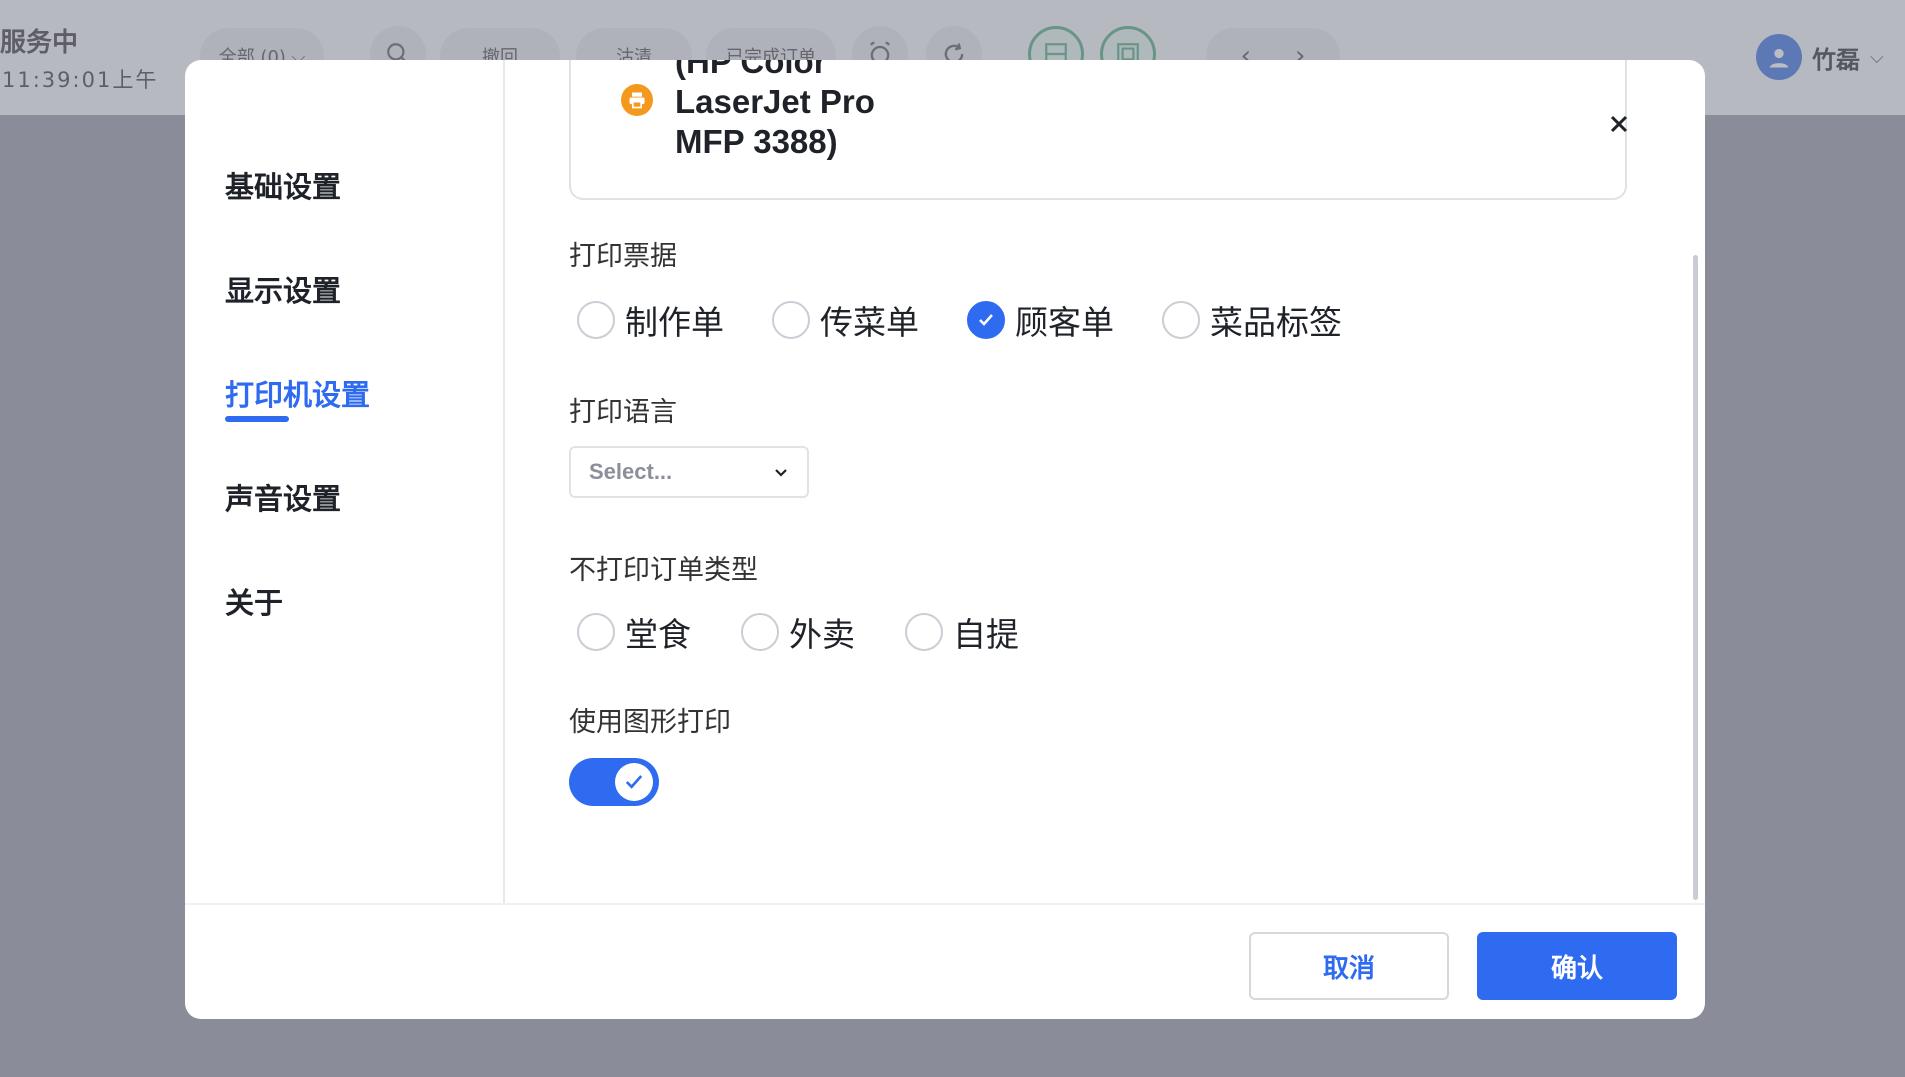 This screenshot has height=1077, width=1905. I want to click on user-menu: 竹磊 ⌵, so click(1820, 57).